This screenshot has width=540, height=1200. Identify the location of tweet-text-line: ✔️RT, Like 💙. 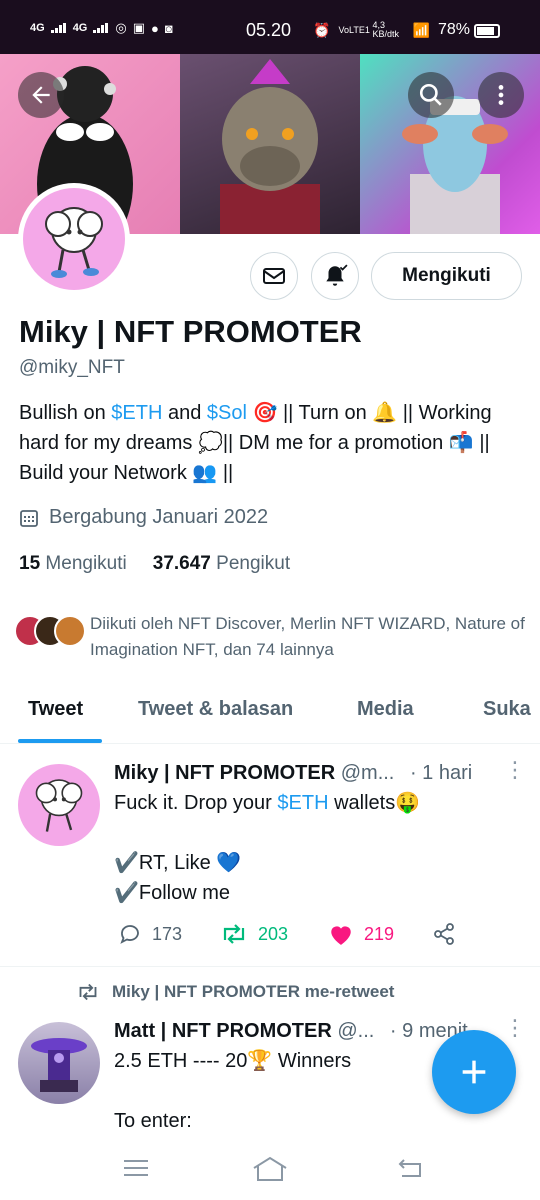
(178, 863).